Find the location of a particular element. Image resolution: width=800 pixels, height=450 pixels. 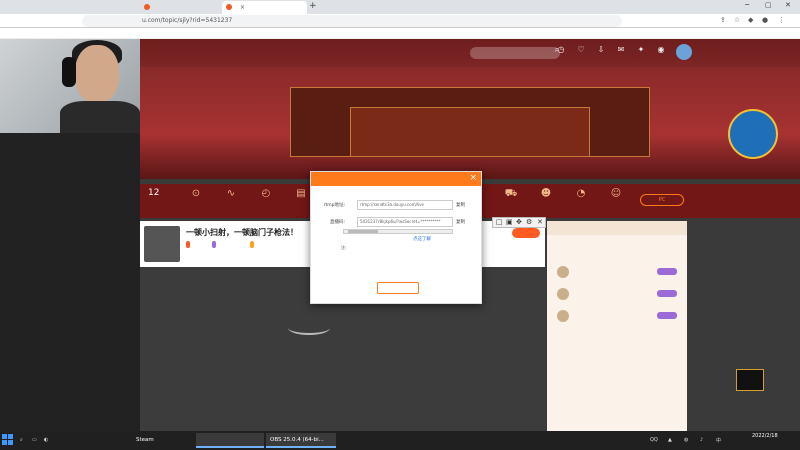

network-icon: ◍ is located at coordinates (686, 440).